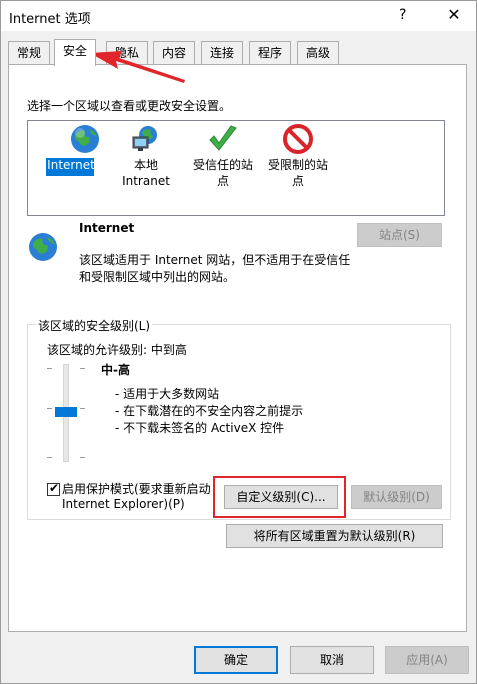 The image size is (477, 684). What do you see at coordinates (144, 138) in the screenshot?
I see `intranet-icon` at bounding box center [144, 138].